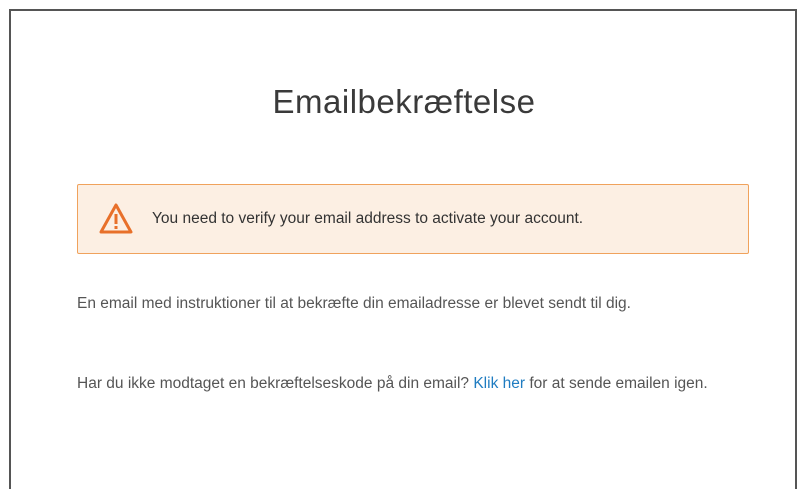 Image resolution: width=802 pixels, height=489 pixels. I want to click on resend-link: Klik her, so click(499, 383).